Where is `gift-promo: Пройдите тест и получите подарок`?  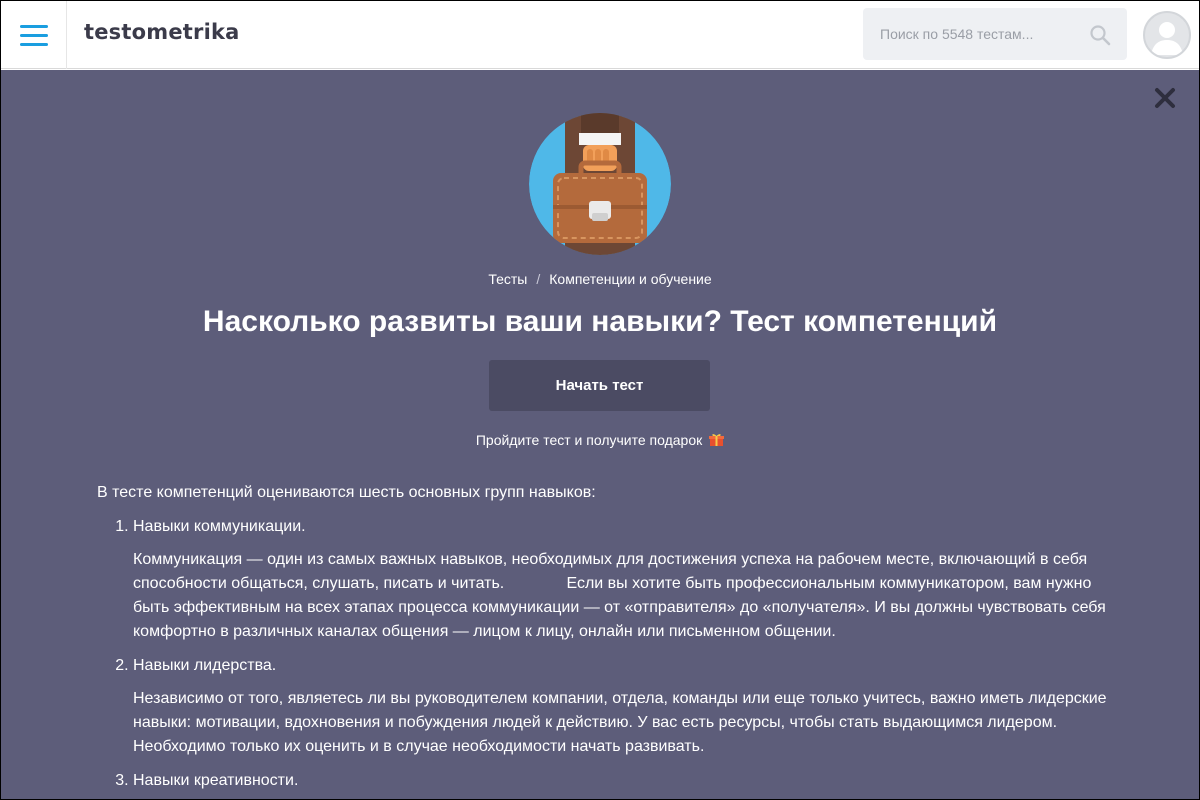 gift-promo: Пройдите тест и получите подарок is located at coordinates (600, 440).